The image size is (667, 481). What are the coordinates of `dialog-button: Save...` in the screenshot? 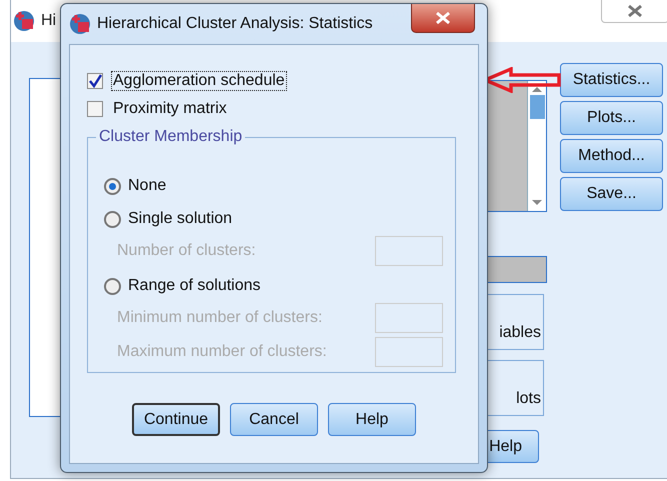 It's located at (611, 194).